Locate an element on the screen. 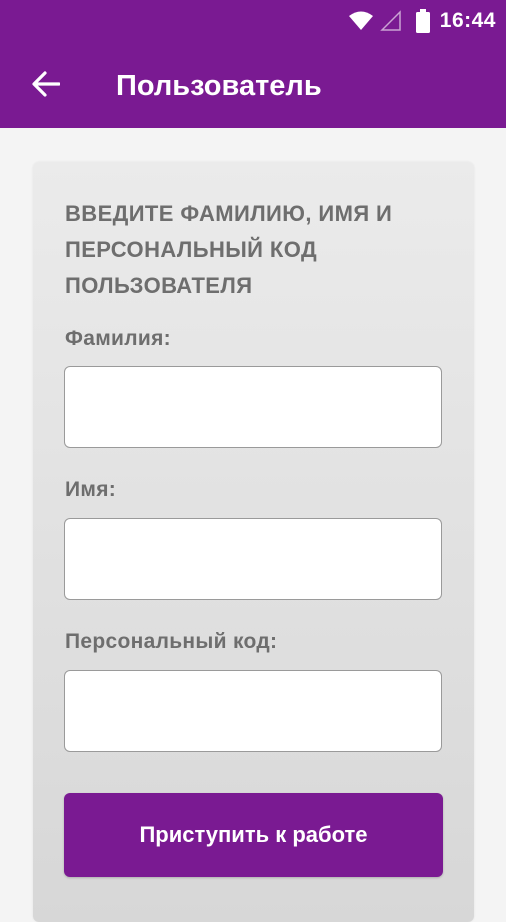 The width and height of the screenshot is (506, 922). page-title: Пользователь is located at coordinates (219, 86).